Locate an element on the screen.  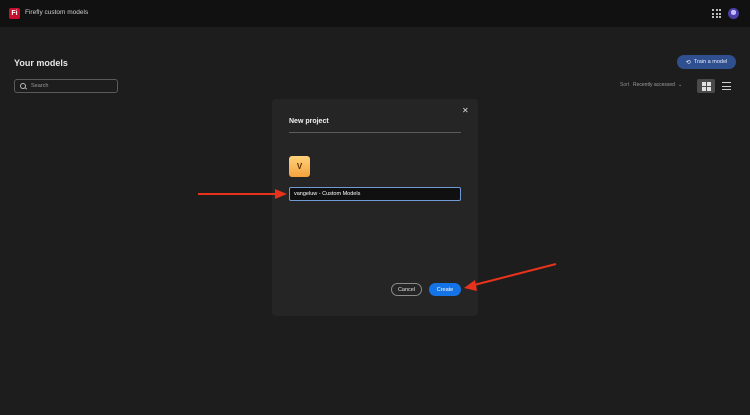
train-model-button: ⟲ Train a model is located at coordinates (706, 62).